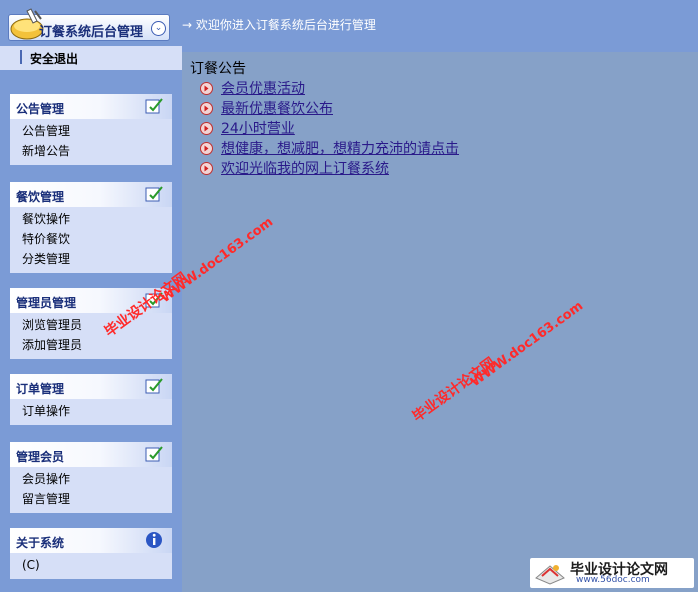 This screenshot has width=698, height=592. Describe the element at coordinates (97, 479) in the screenshot. I see `menu-item: 会员操作` at that location.